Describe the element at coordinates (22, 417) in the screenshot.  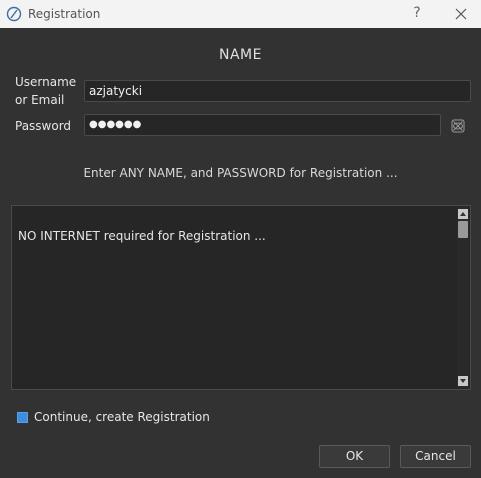
I see `continue-checkbox` at that location.